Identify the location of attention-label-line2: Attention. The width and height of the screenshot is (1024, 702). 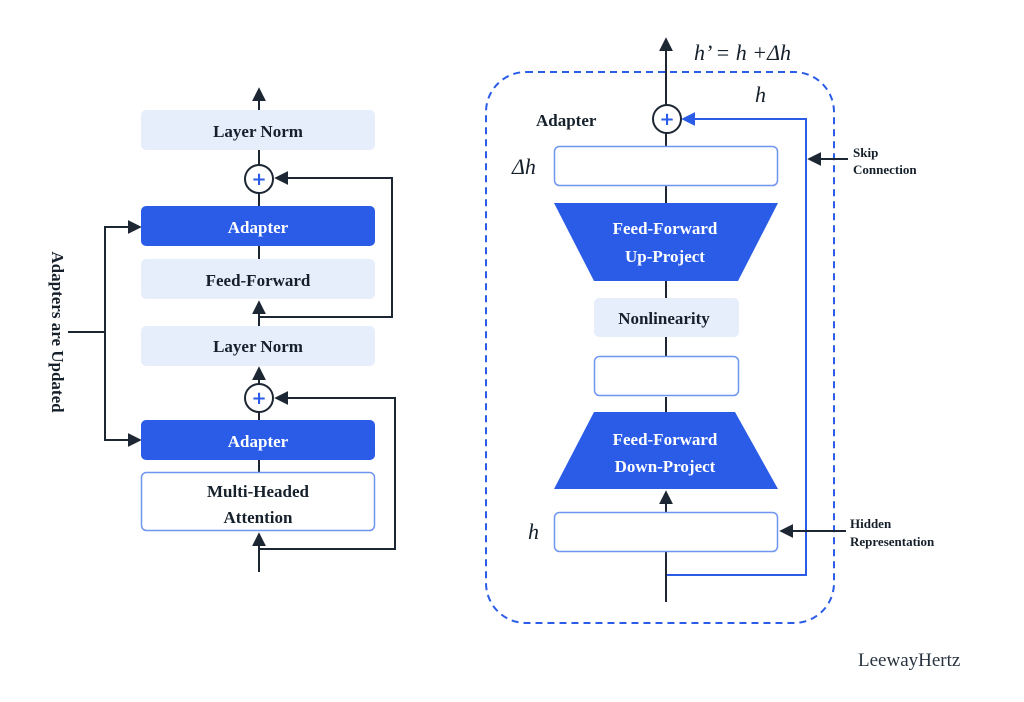
(258, 517).